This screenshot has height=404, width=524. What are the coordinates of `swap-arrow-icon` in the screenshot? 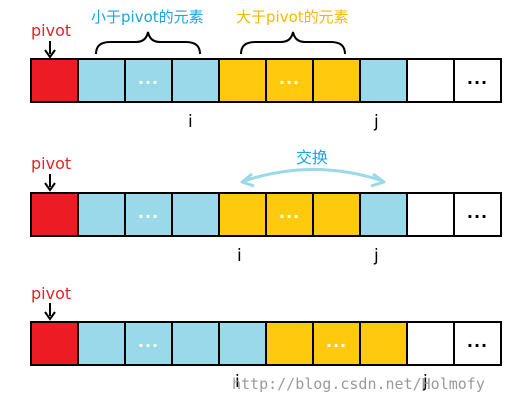 It's located at (313, 178).